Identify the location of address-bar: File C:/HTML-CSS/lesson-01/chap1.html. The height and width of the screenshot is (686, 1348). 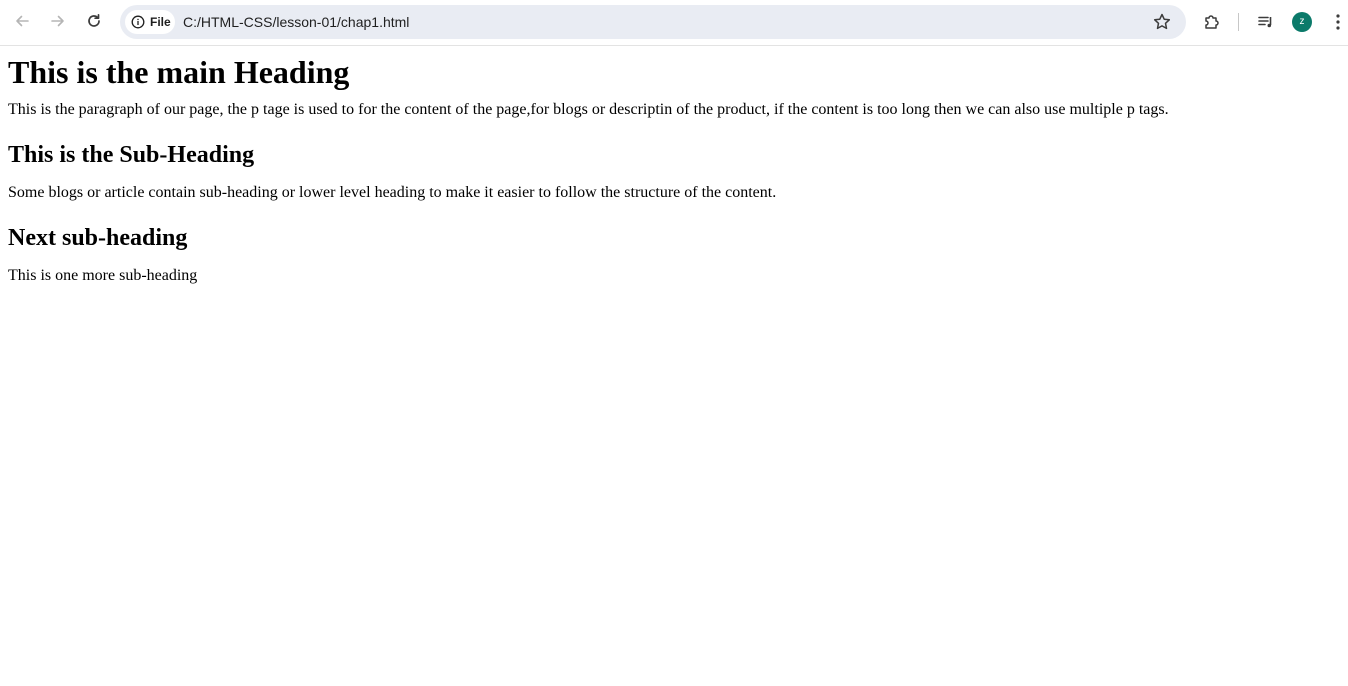
(653, 22).